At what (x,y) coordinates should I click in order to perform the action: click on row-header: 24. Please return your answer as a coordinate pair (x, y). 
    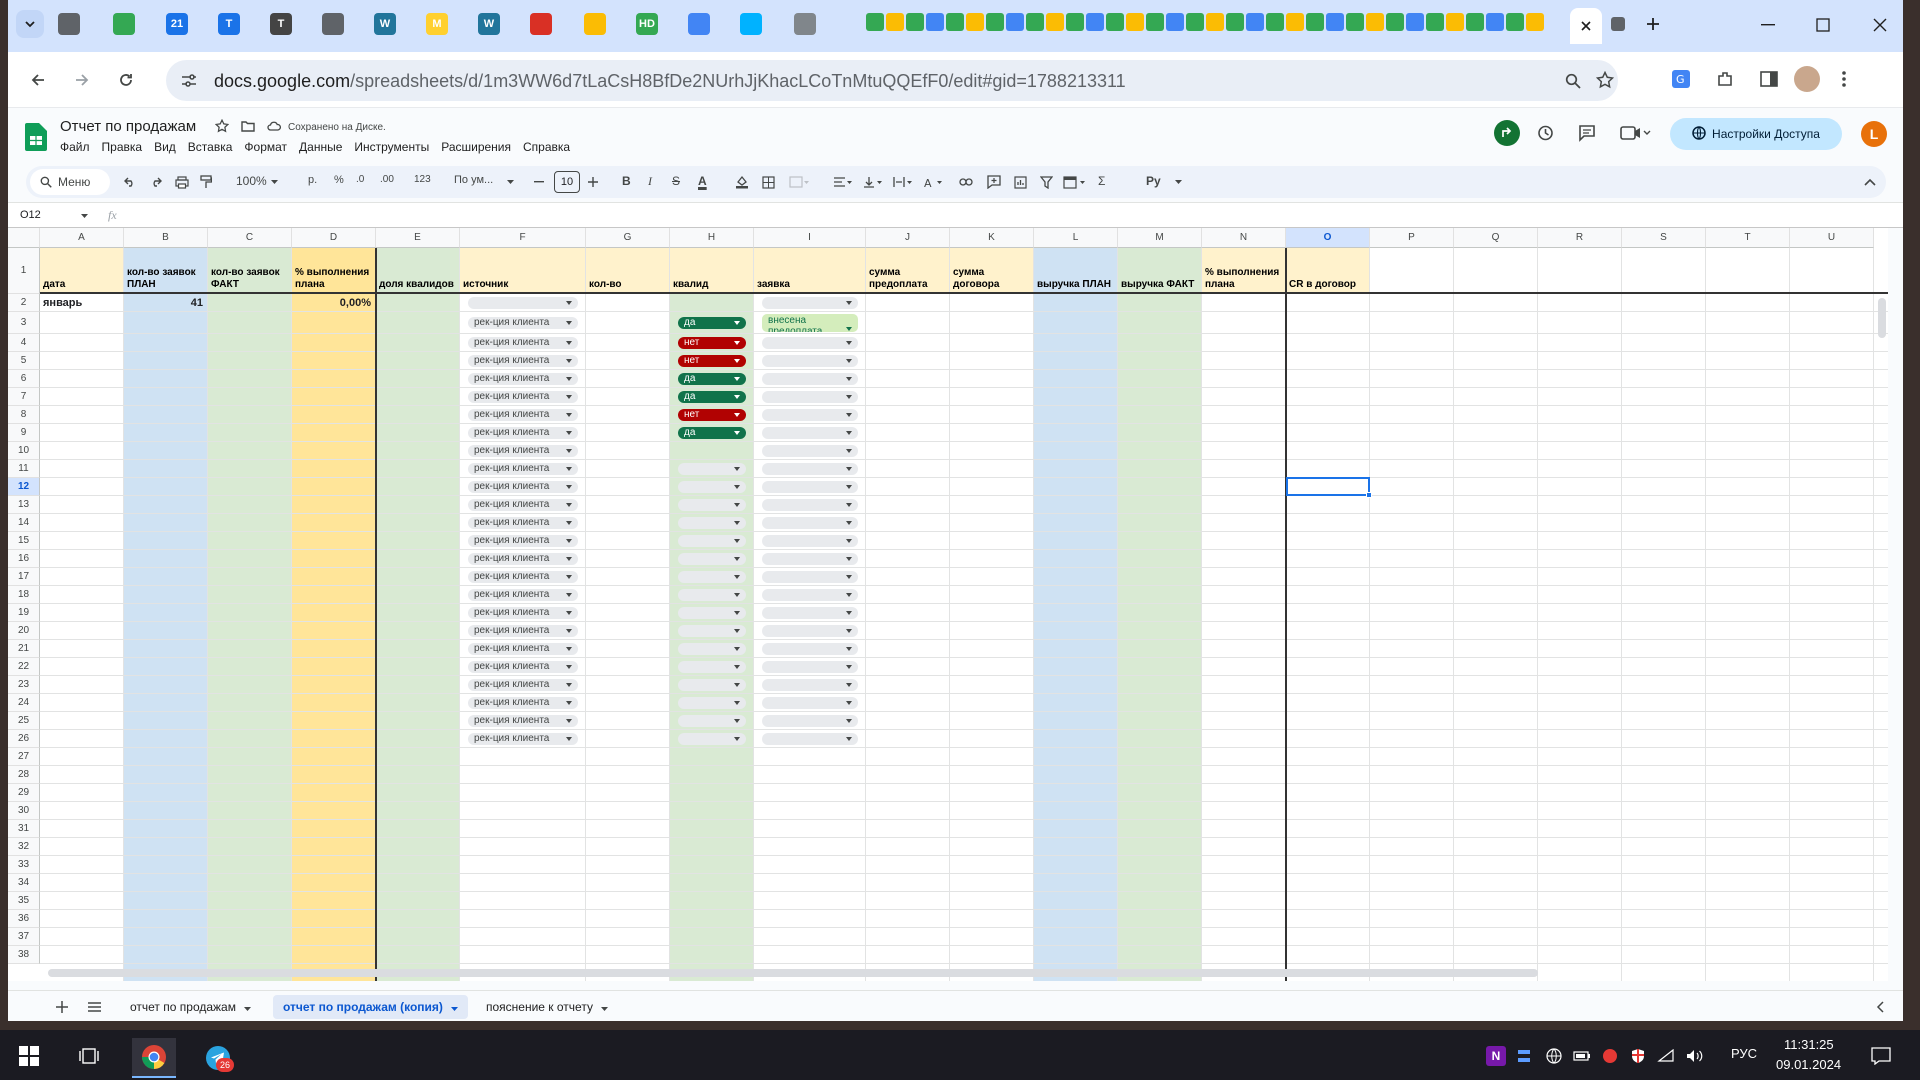
    Looking at the image, I should click on (24, 703).